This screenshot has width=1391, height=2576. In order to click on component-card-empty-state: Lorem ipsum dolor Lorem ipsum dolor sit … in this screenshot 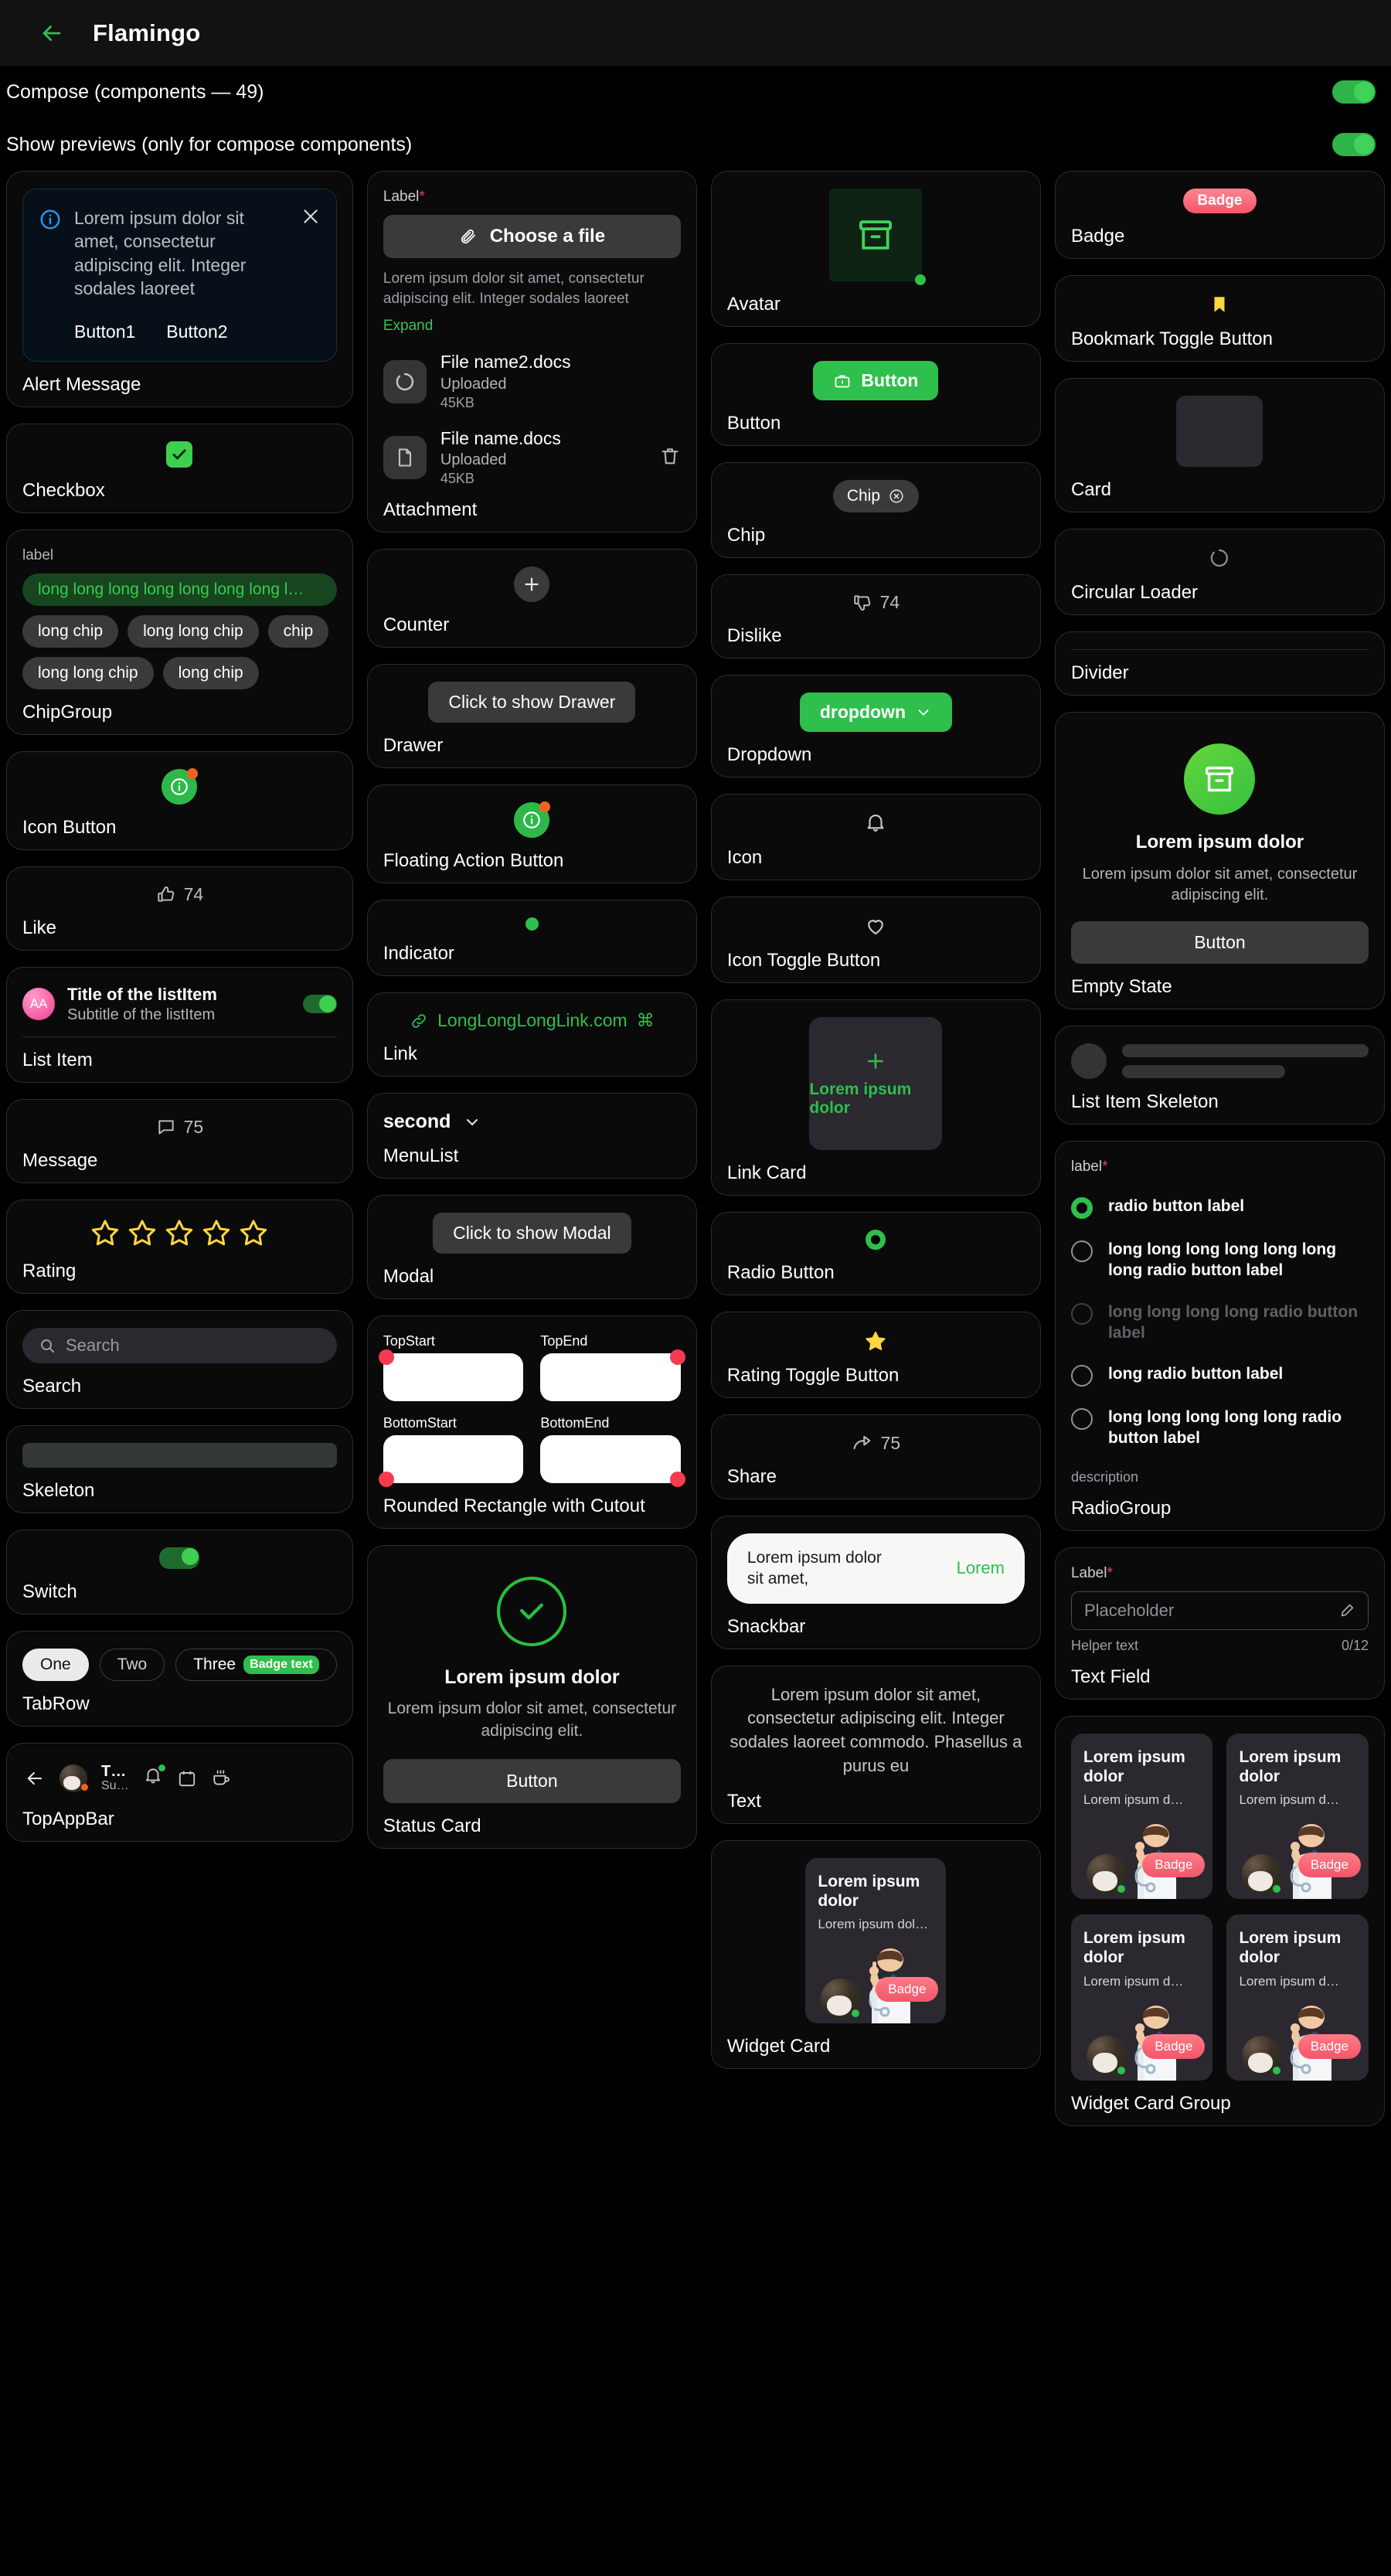, I will do `click(1219, 860)`.